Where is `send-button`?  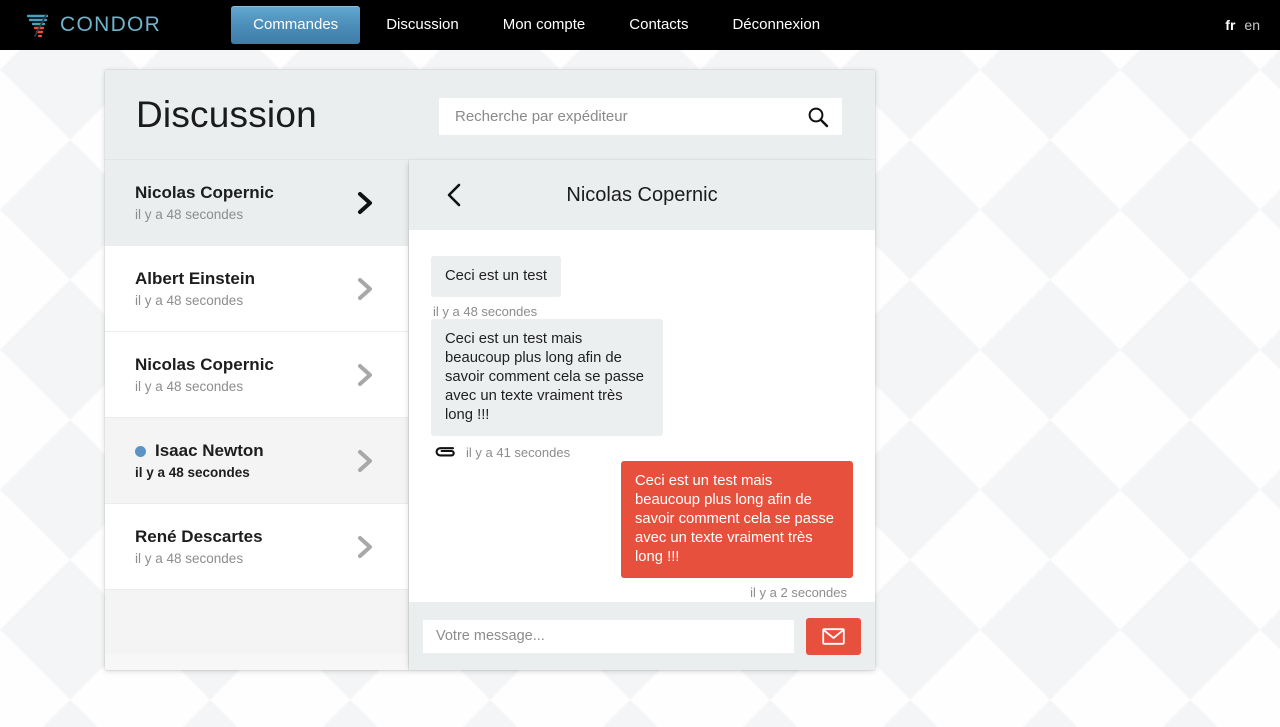 send-button is located at coordinates (833, 636).